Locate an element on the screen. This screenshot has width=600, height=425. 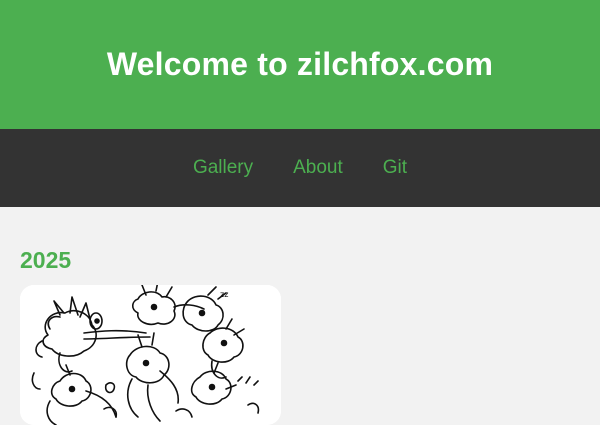
gallery-thumbnail: zz is located at coordinates (150, 355).